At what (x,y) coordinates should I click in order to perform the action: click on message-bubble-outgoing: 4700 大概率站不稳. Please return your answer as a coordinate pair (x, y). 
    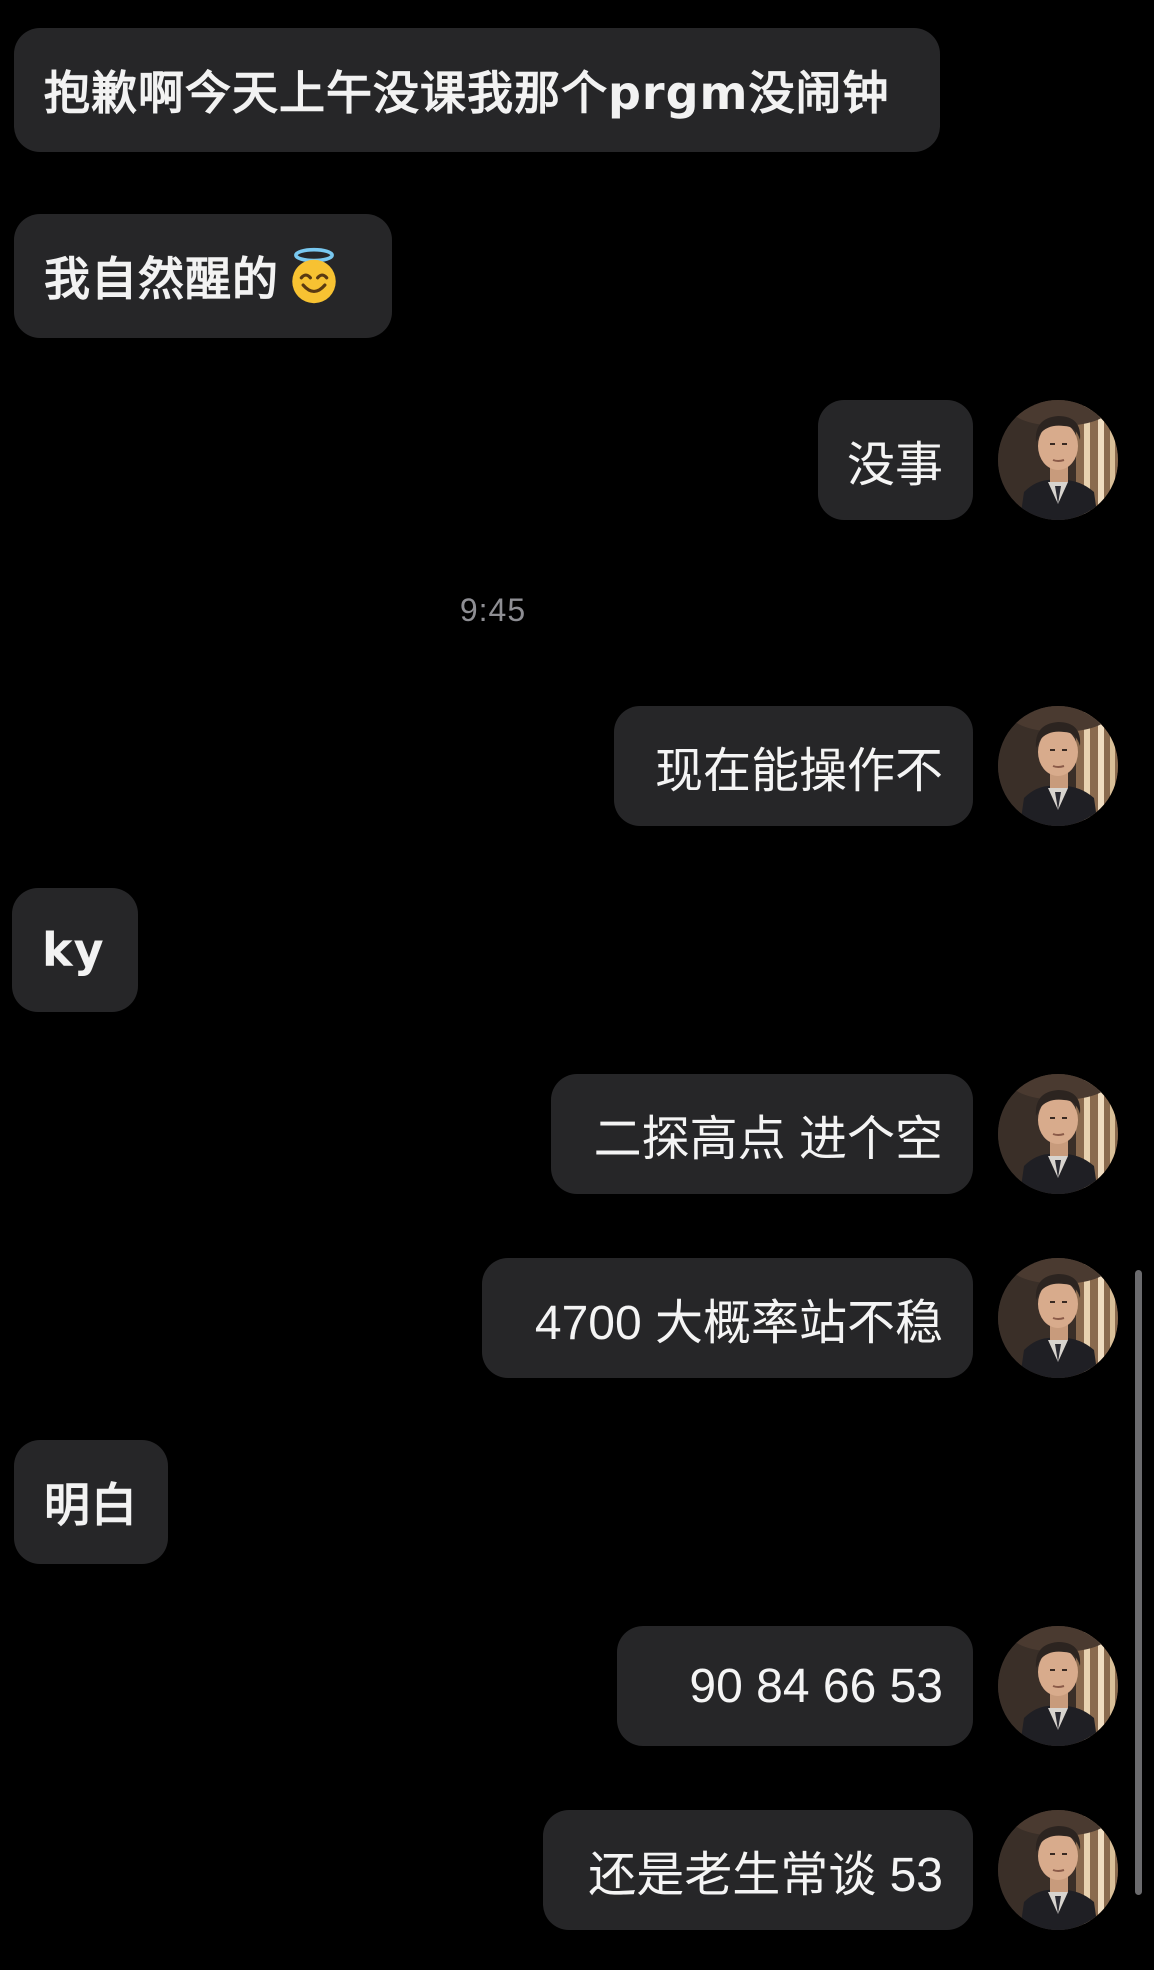
    Looking at the image, I should click on (727, 1318).